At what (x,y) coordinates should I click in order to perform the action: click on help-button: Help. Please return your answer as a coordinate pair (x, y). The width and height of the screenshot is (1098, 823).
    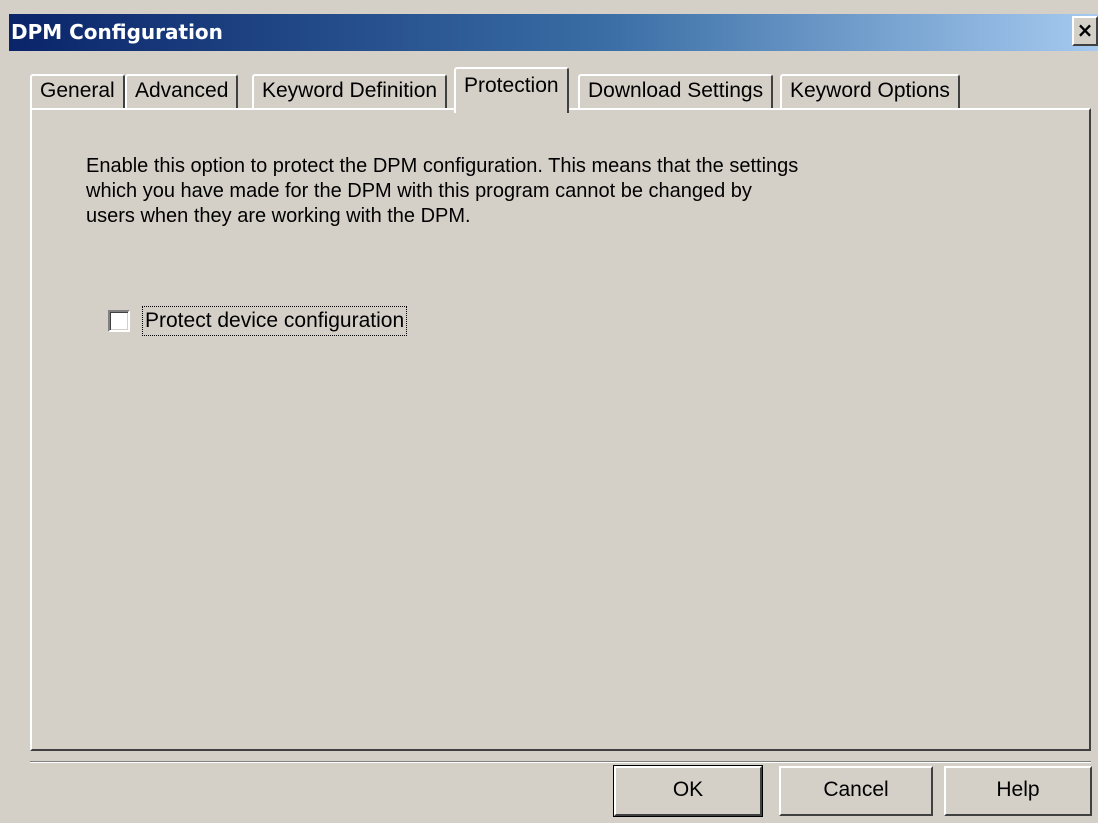
    Looking at the image, I should click on (1018, 791).